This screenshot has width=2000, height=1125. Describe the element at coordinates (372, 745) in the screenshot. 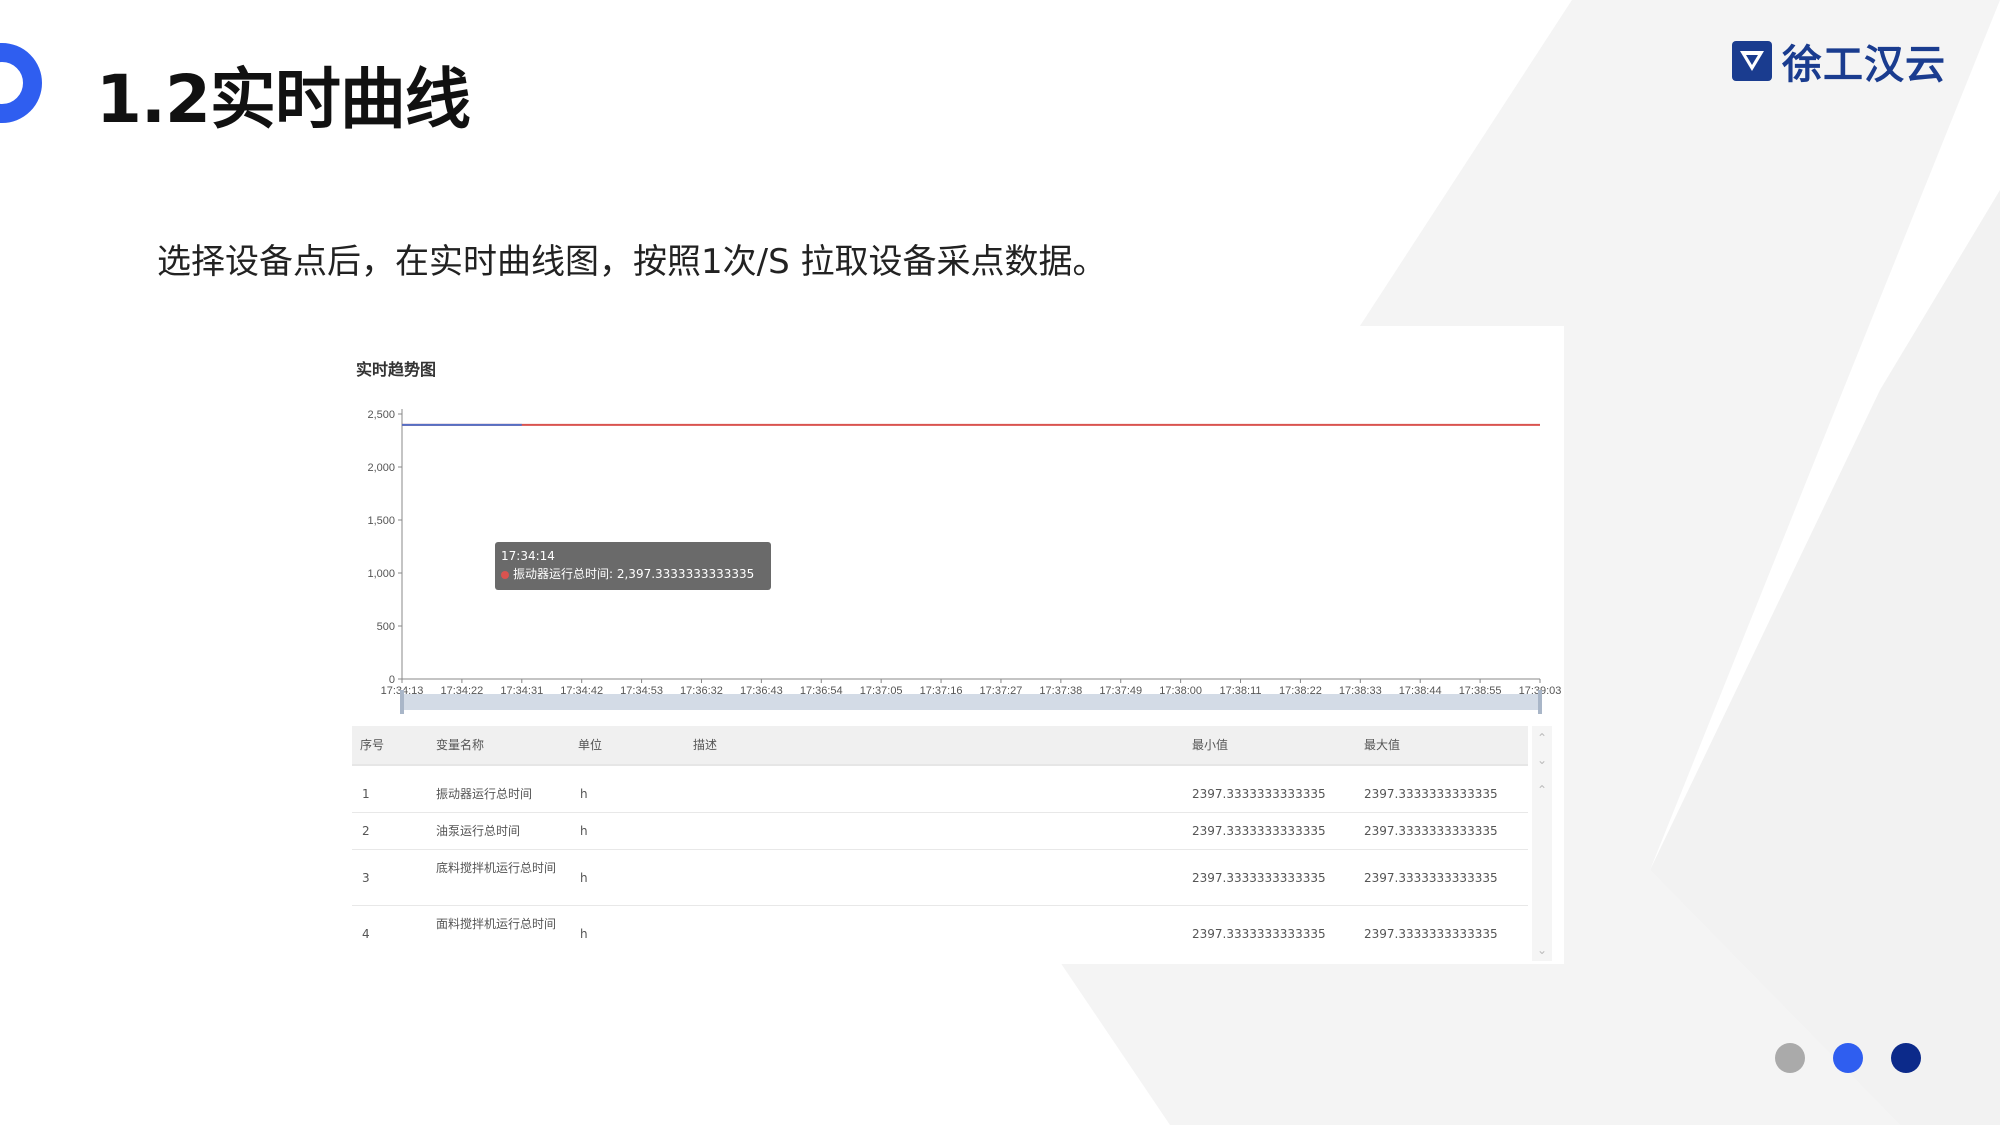

I see `header-index: 序号` at that location.